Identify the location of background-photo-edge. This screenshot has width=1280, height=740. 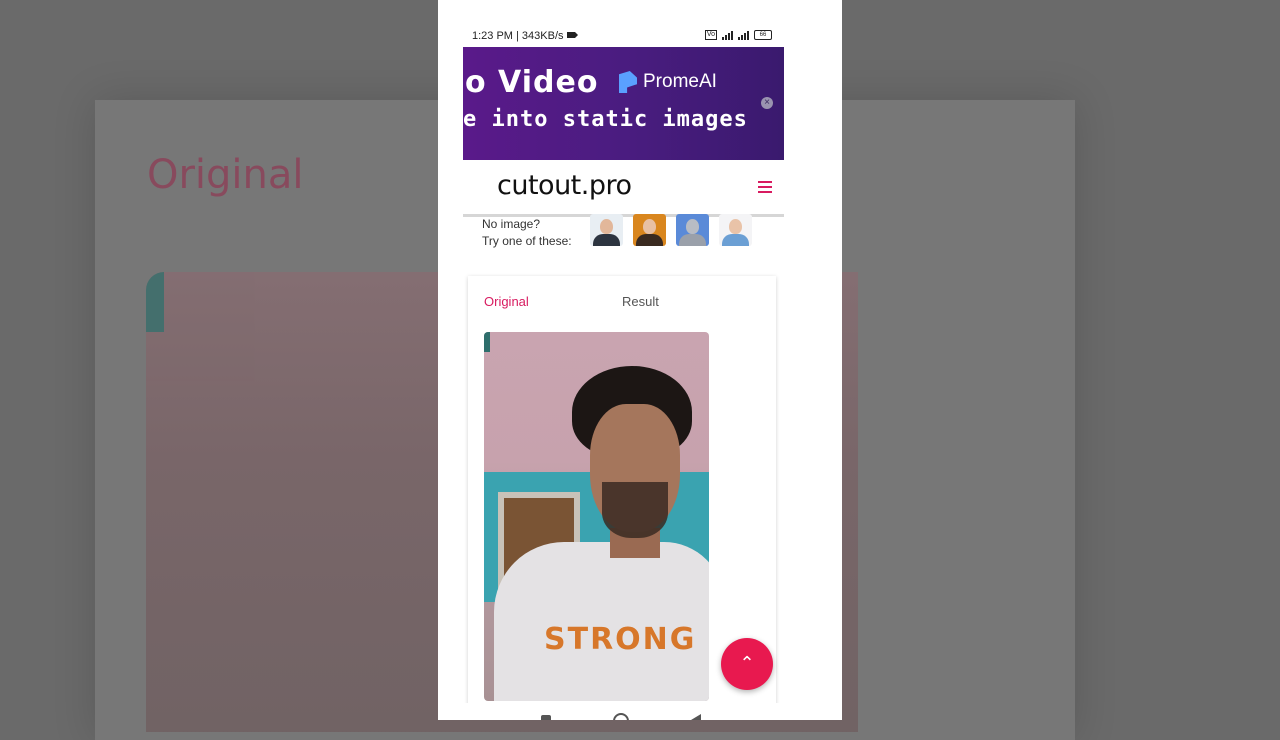
(155, 302).